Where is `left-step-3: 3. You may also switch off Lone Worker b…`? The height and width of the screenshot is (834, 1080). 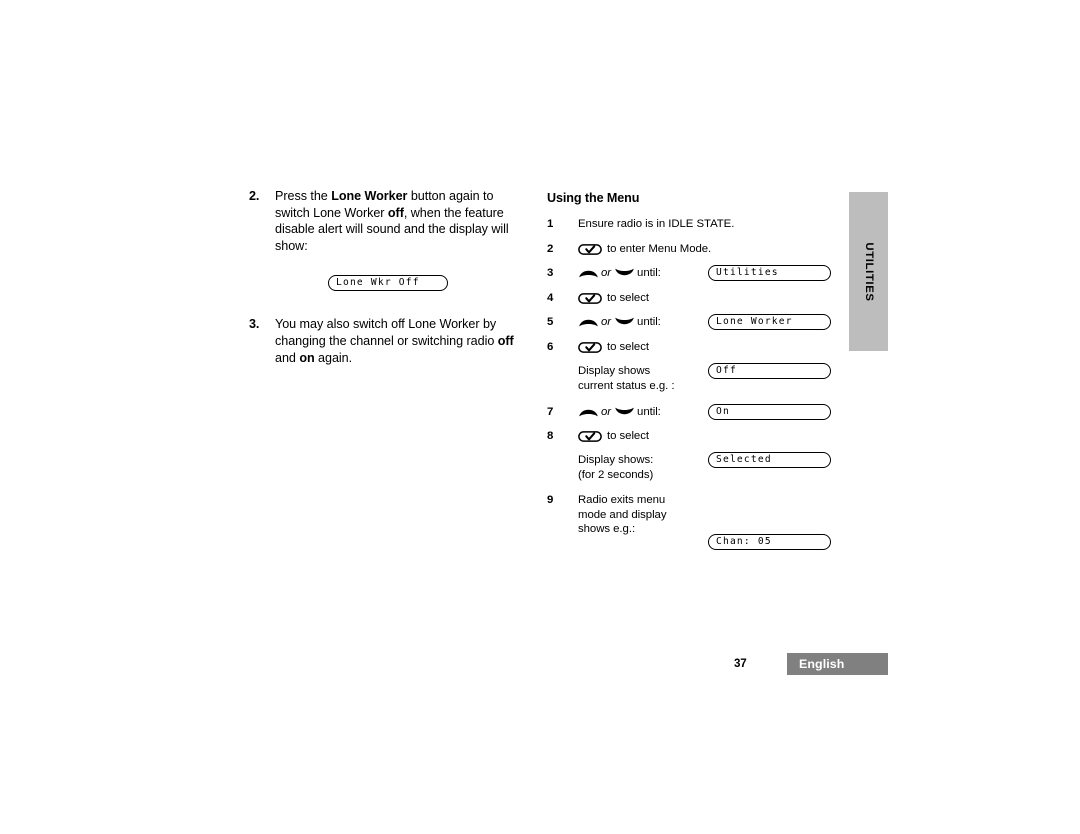 left-step-3: 3. You may also switch off Lone Worker b… is located at coordinates (390, 341).